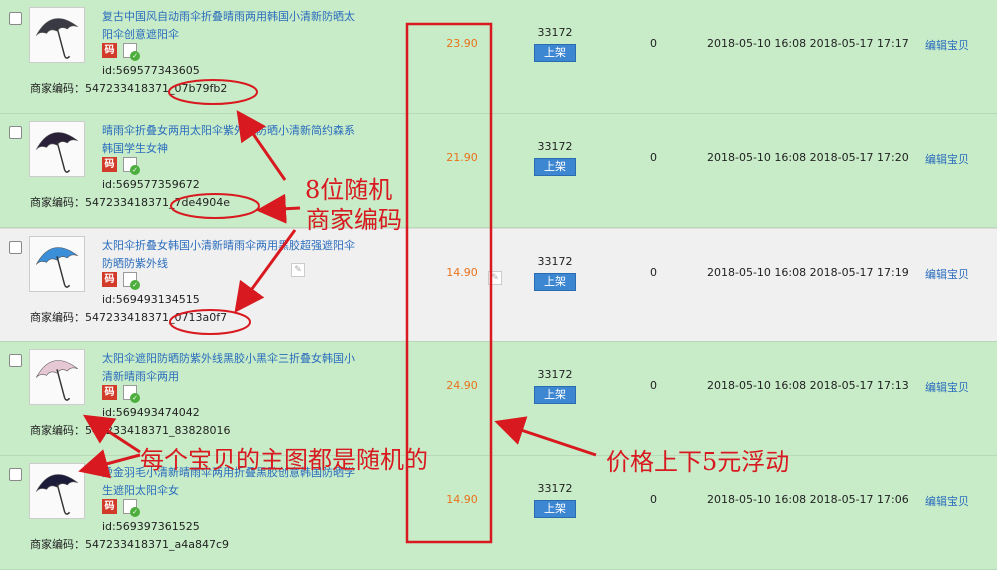  I want to click on merchant-code: 商家编码：547233418371_a4a847c9, so click(130, 544).